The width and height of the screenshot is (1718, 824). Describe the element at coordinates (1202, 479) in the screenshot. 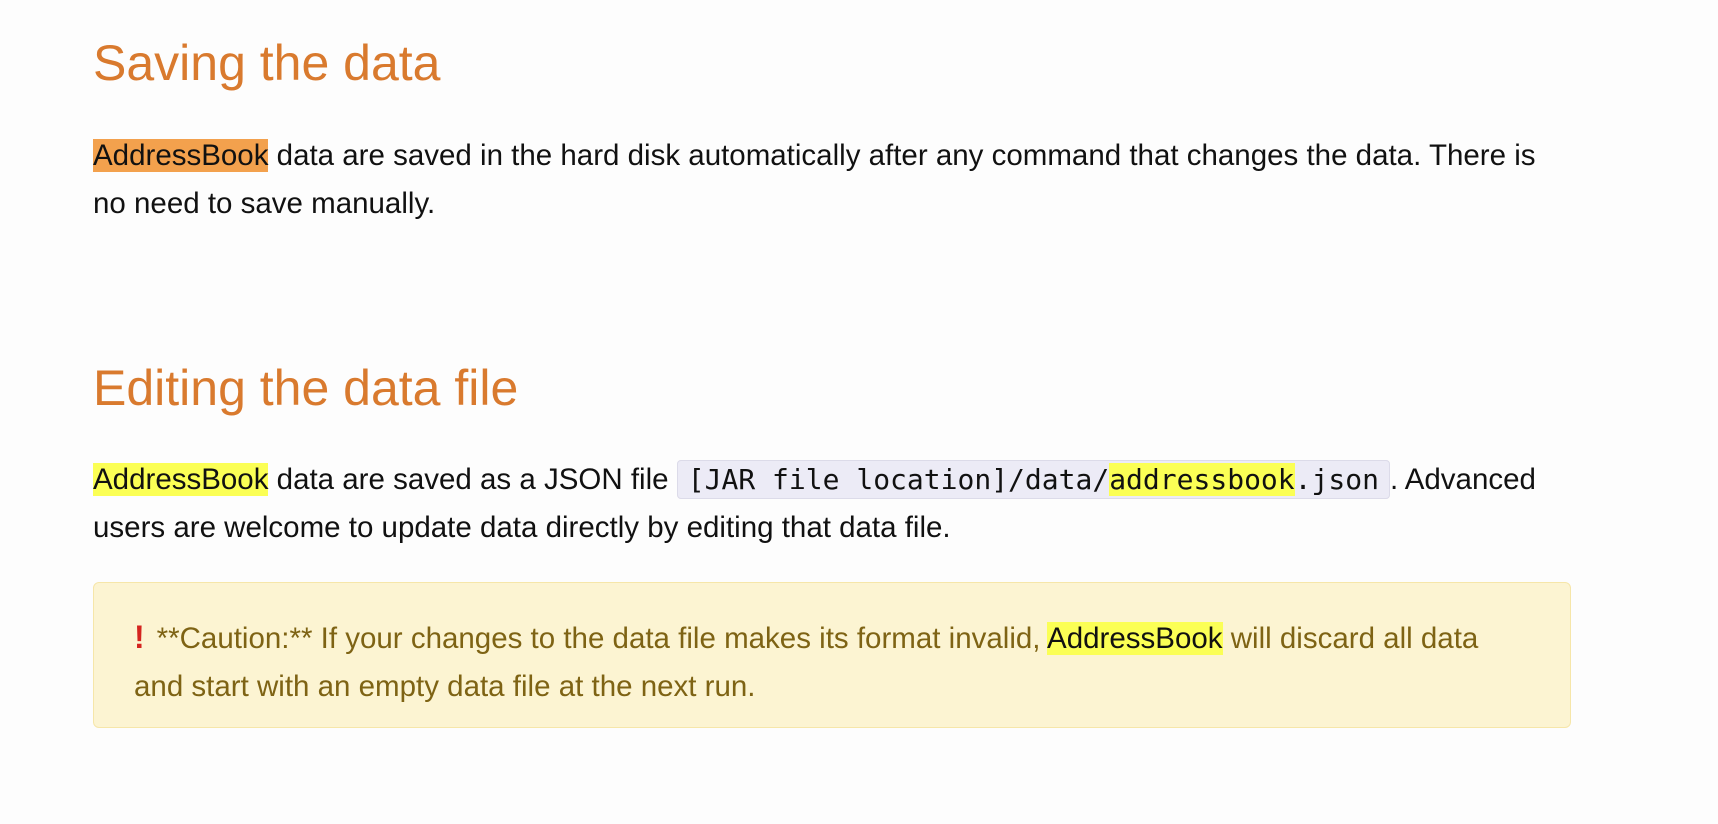

I see `code-highlight-addressbook: addressbook` at that location.